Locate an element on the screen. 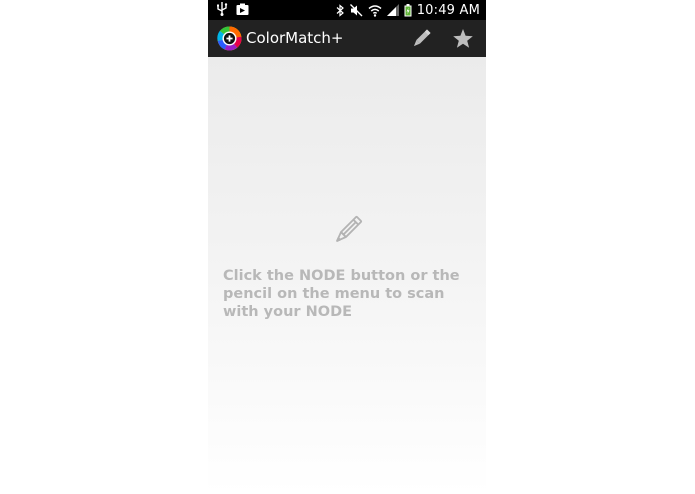  star-icon is located at coordinates (463, 39).